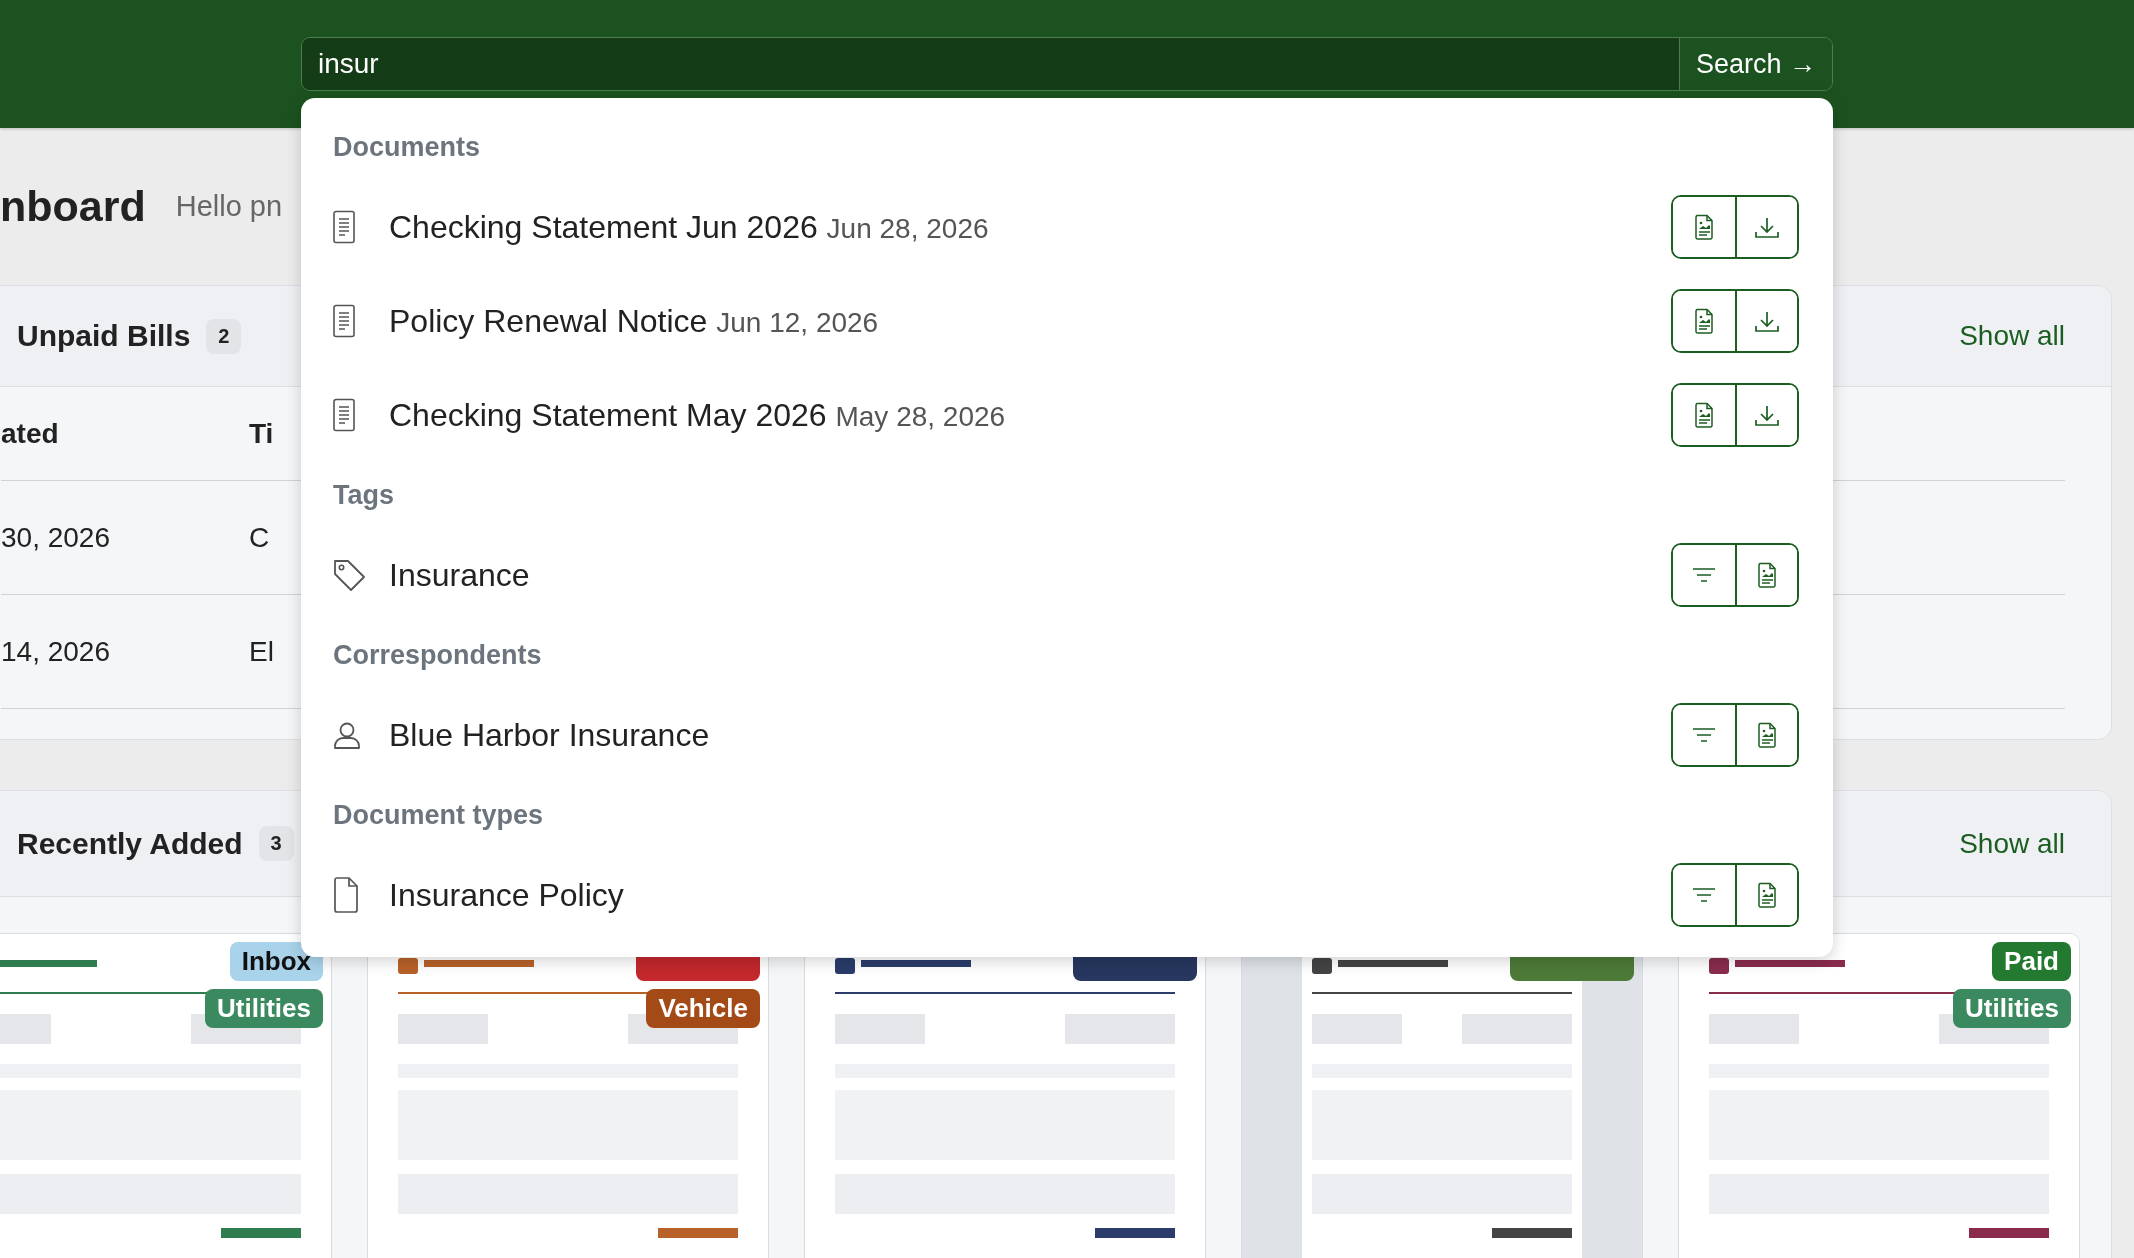 The height and width of the screenshot is (1258, 2134). What do you see at coordinates (549, 735) in the screenshot?
I see `search-result-link: Blue Harbor Insurance` at bounding box center [549, 735].